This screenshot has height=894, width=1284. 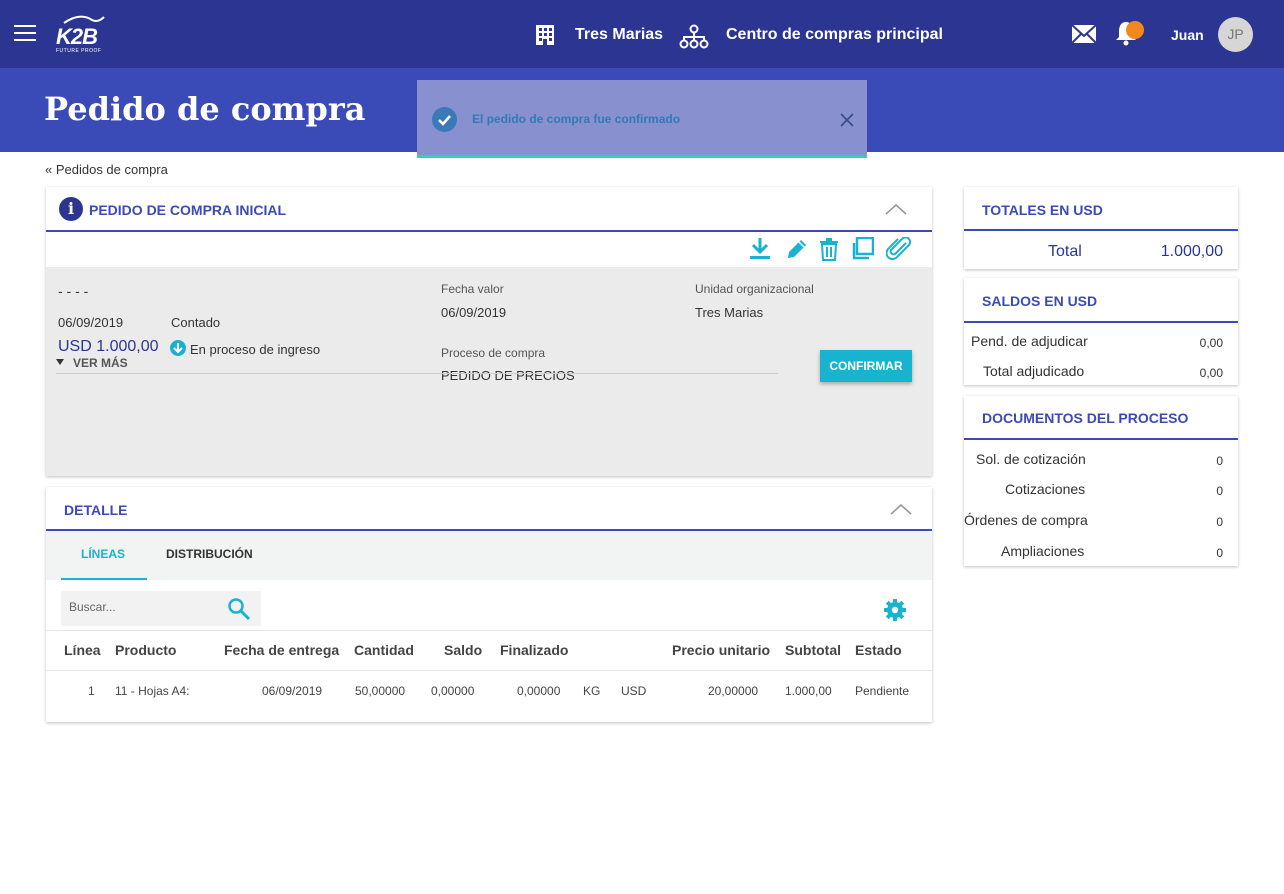 I want to click on purchase-center-name: Centro de compras principal, so click(x=834, y=35).